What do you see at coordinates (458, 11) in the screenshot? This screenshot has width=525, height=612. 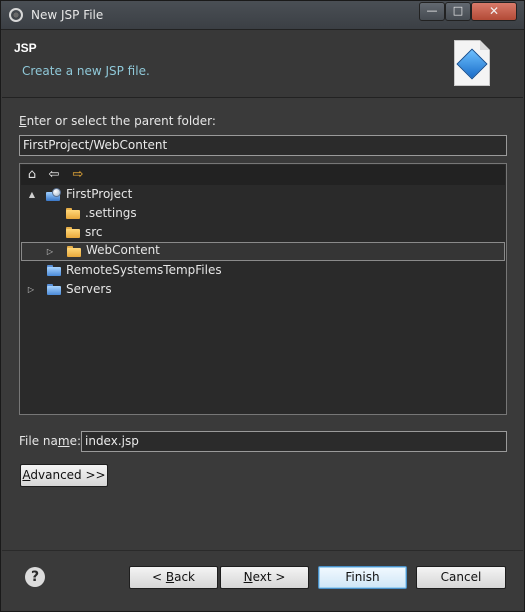 I see `maximize-button: □` at bounding box center [458, 11].